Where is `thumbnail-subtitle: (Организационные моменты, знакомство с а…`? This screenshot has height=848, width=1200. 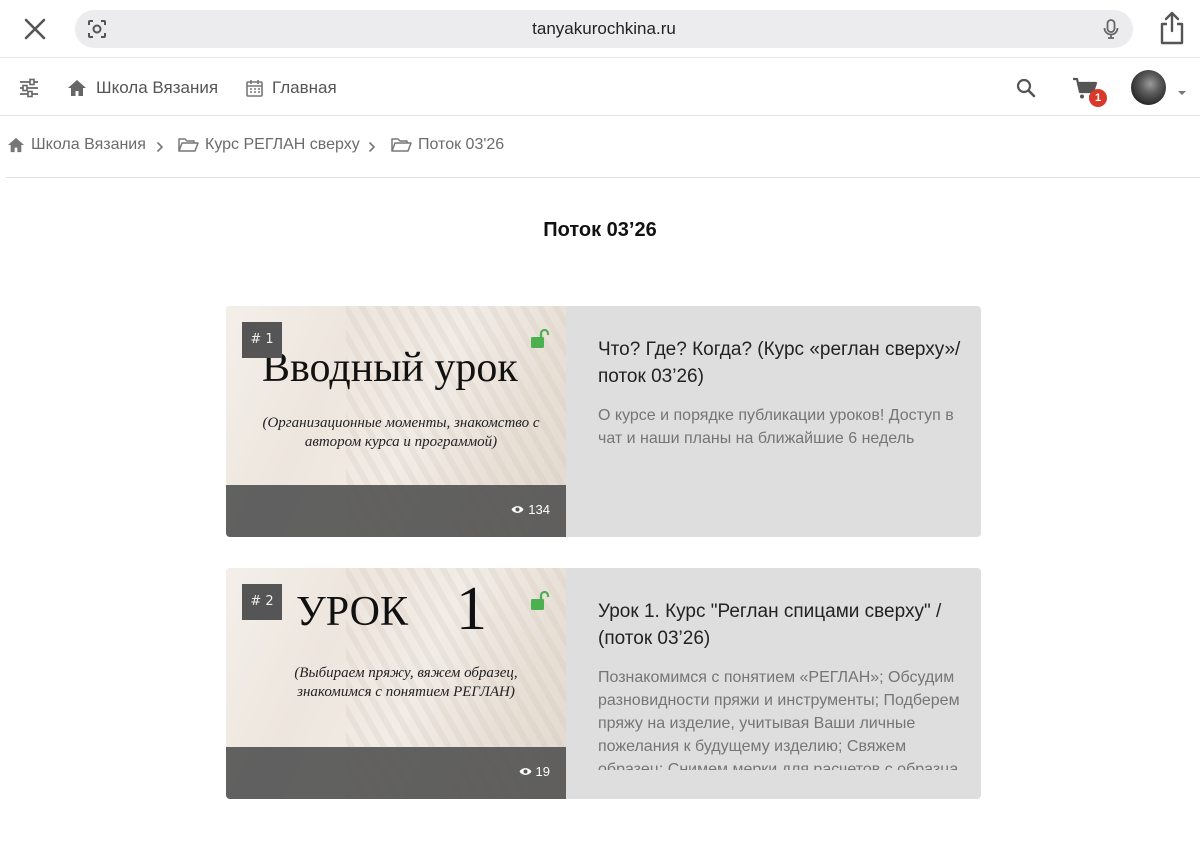 thumbnail-subtitle: (Организационные моменты, знакомство с а… is located at coordinates (401, 432).